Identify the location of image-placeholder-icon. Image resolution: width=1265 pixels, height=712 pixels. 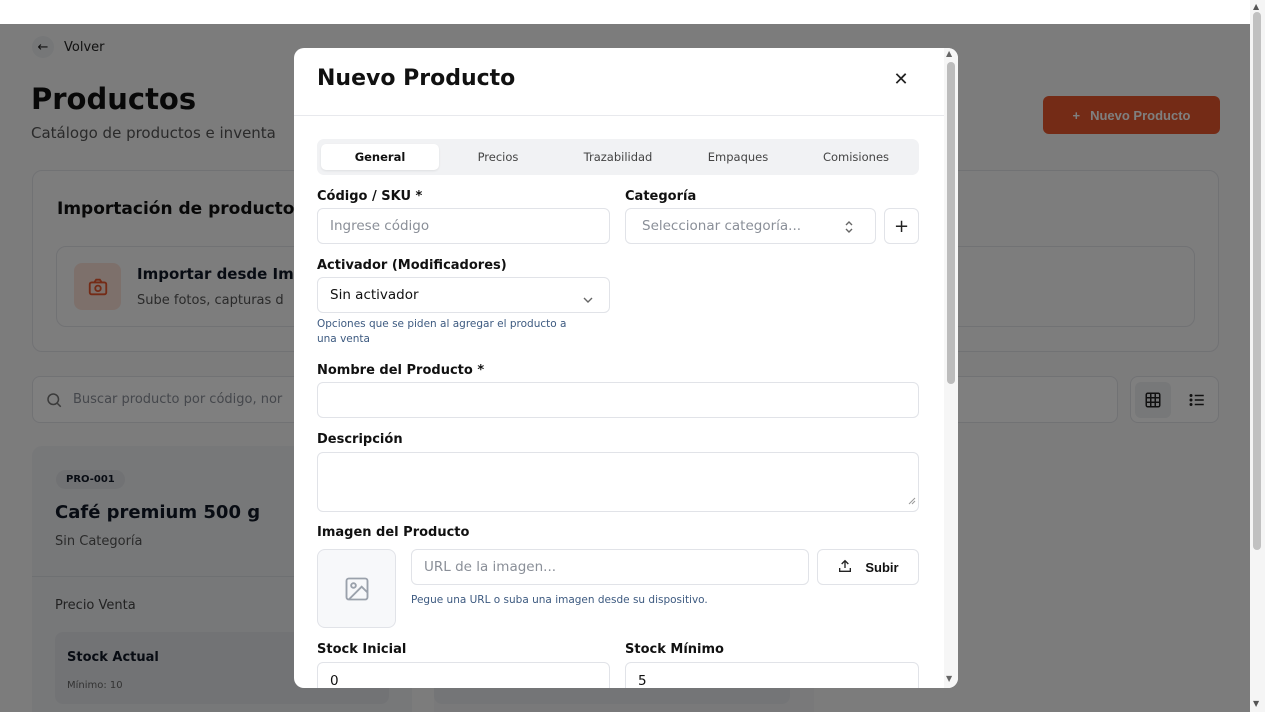
(356, 588).